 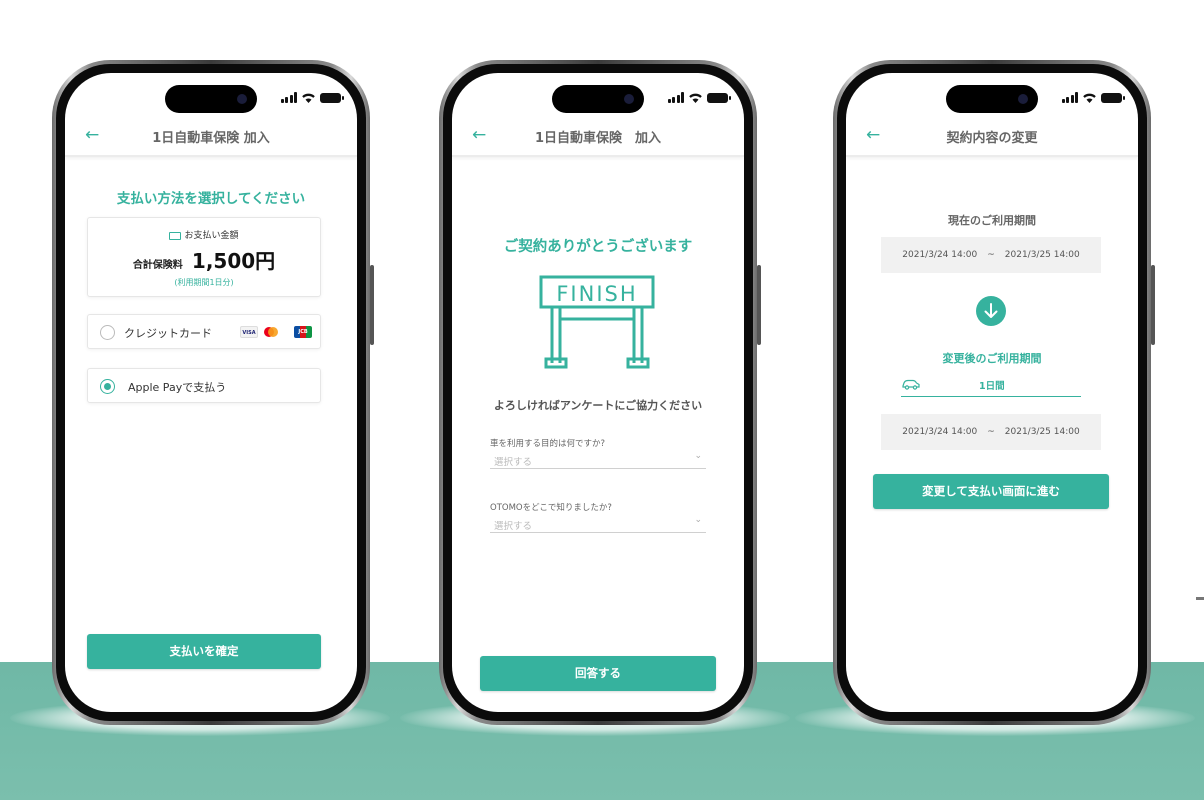 I want to click on current-period-label: 現在のご利用期間, so click(x=992, y=220).